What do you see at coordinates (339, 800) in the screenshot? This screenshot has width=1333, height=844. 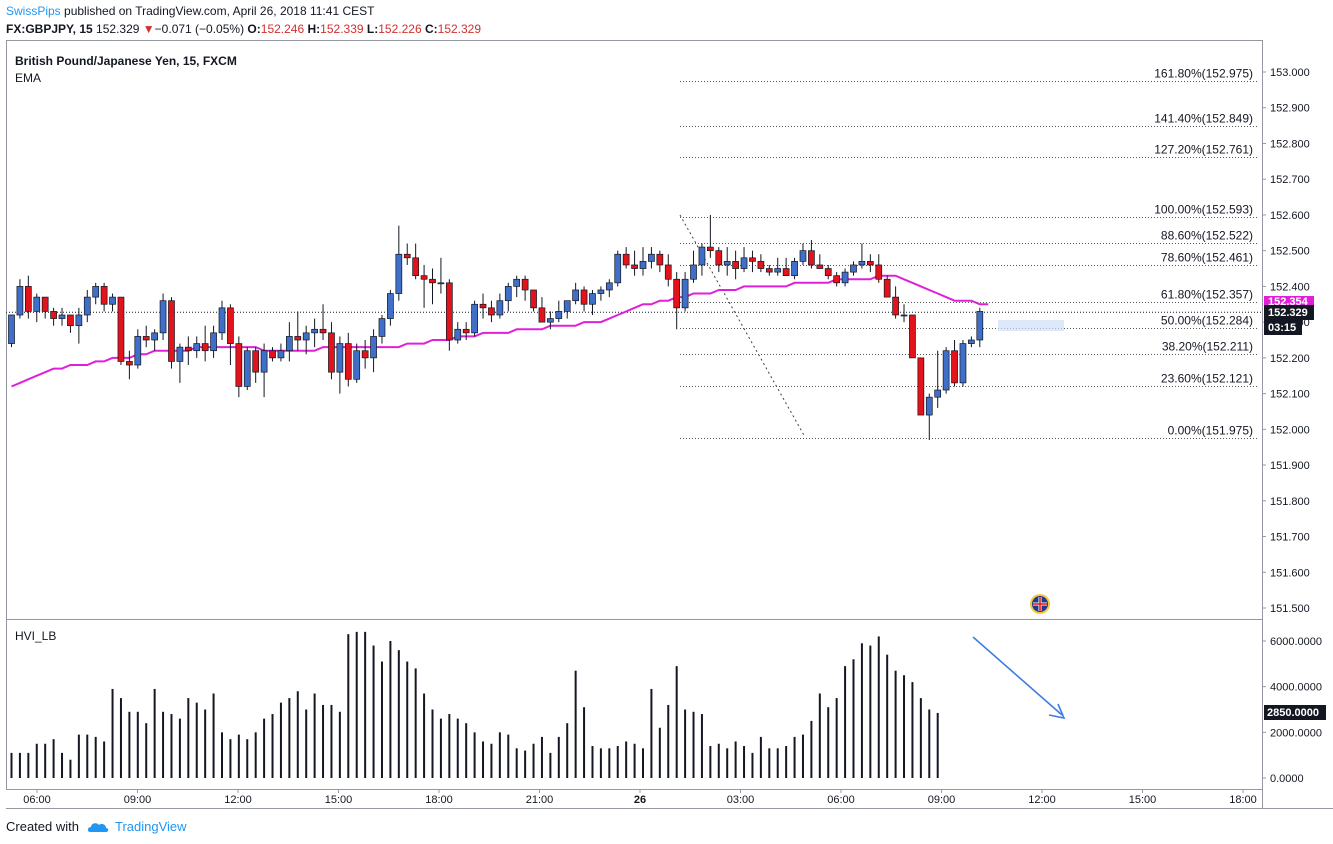 I see `time-axis-label: 15:00` at bounding box center [339, 800].